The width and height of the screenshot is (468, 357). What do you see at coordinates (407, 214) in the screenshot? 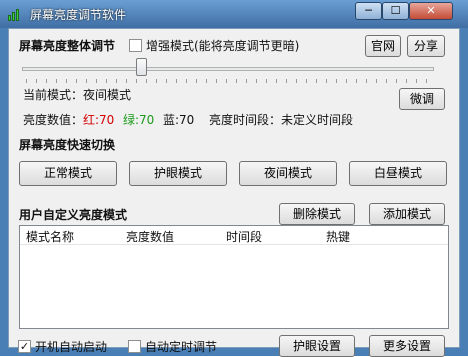
I see `add-mode-button: 添加模式` at bounding box center [407, 214].